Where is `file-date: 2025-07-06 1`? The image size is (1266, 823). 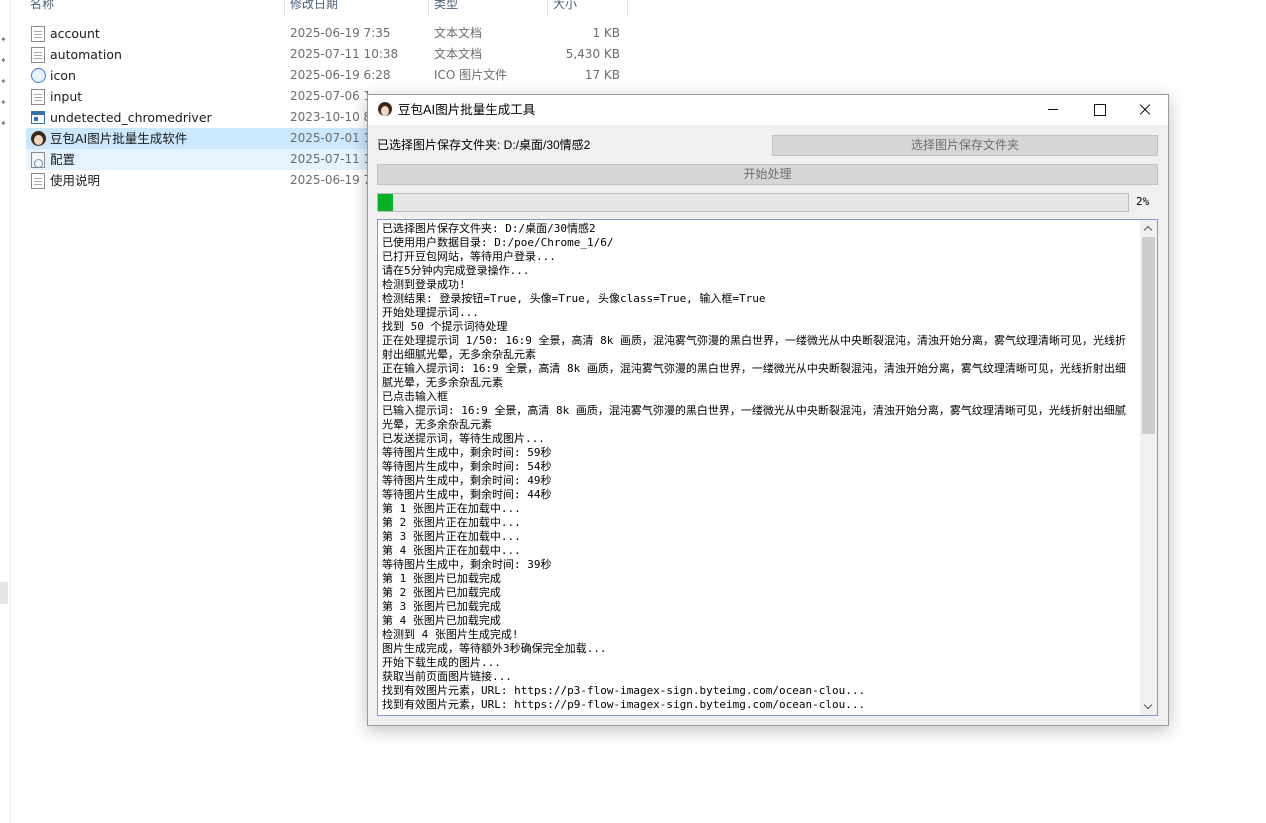 file-date: 2025-07-06 1 is located at coordinates (331, 96).